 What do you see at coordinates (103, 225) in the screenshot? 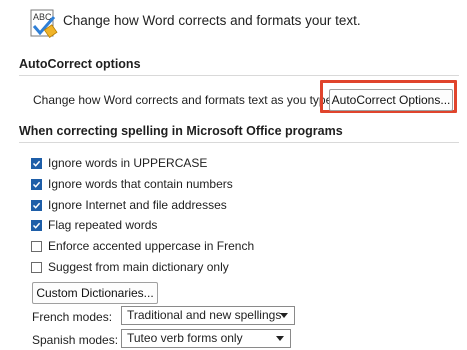
I see `option-label: Flag repeated words` at bounding box center [103, 225].